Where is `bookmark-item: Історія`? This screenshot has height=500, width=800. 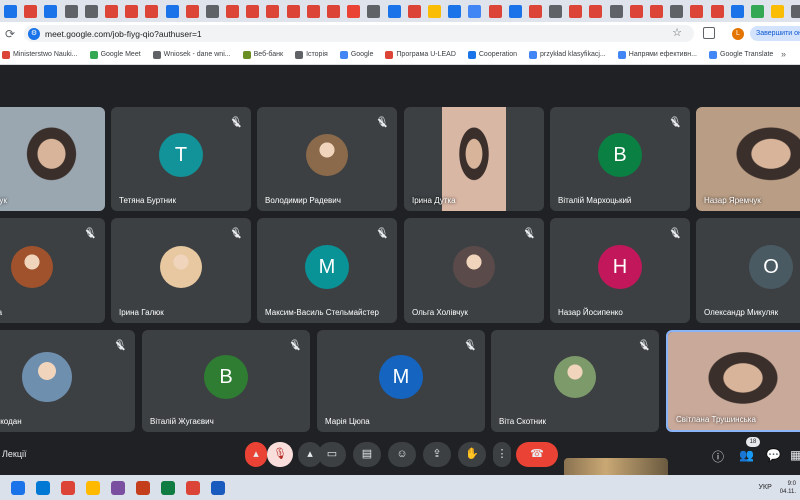
bookmark-item: Історія is located at coordinates (311, 54).